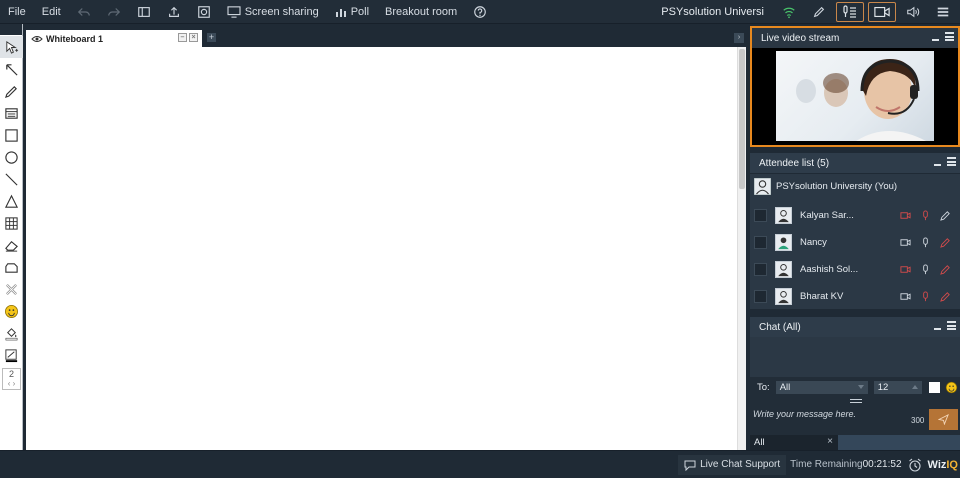 This screenshot has height=478, width=960. Describe the element at coordinates (211, 37) in the screenshot. I see `add-whiteboard-icon: +` at that location.